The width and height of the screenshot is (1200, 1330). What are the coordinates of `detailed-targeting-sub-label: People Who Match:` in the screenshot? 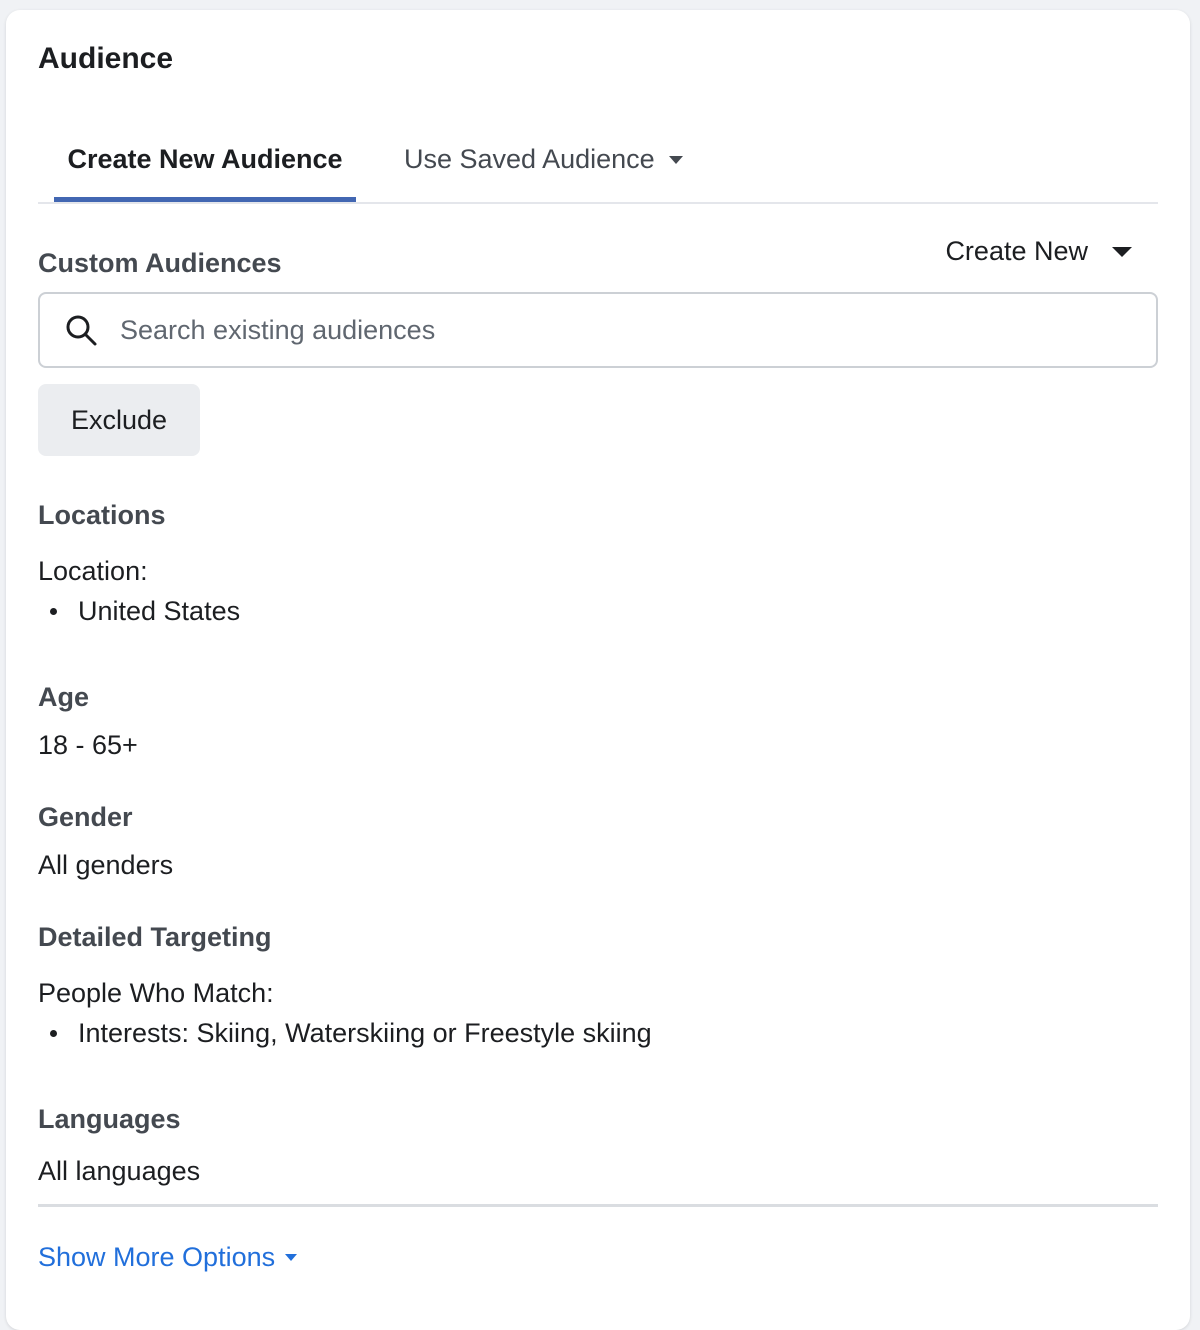 It's located at (156, 993).